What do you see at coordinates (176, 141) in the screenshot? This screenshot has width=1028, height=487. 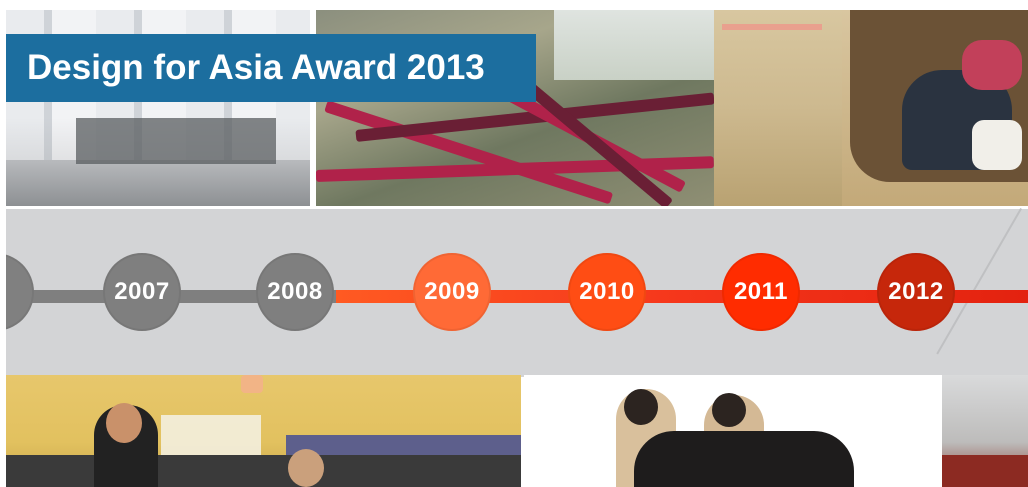 I see `photo-desk` at bounding box center [176, 141].